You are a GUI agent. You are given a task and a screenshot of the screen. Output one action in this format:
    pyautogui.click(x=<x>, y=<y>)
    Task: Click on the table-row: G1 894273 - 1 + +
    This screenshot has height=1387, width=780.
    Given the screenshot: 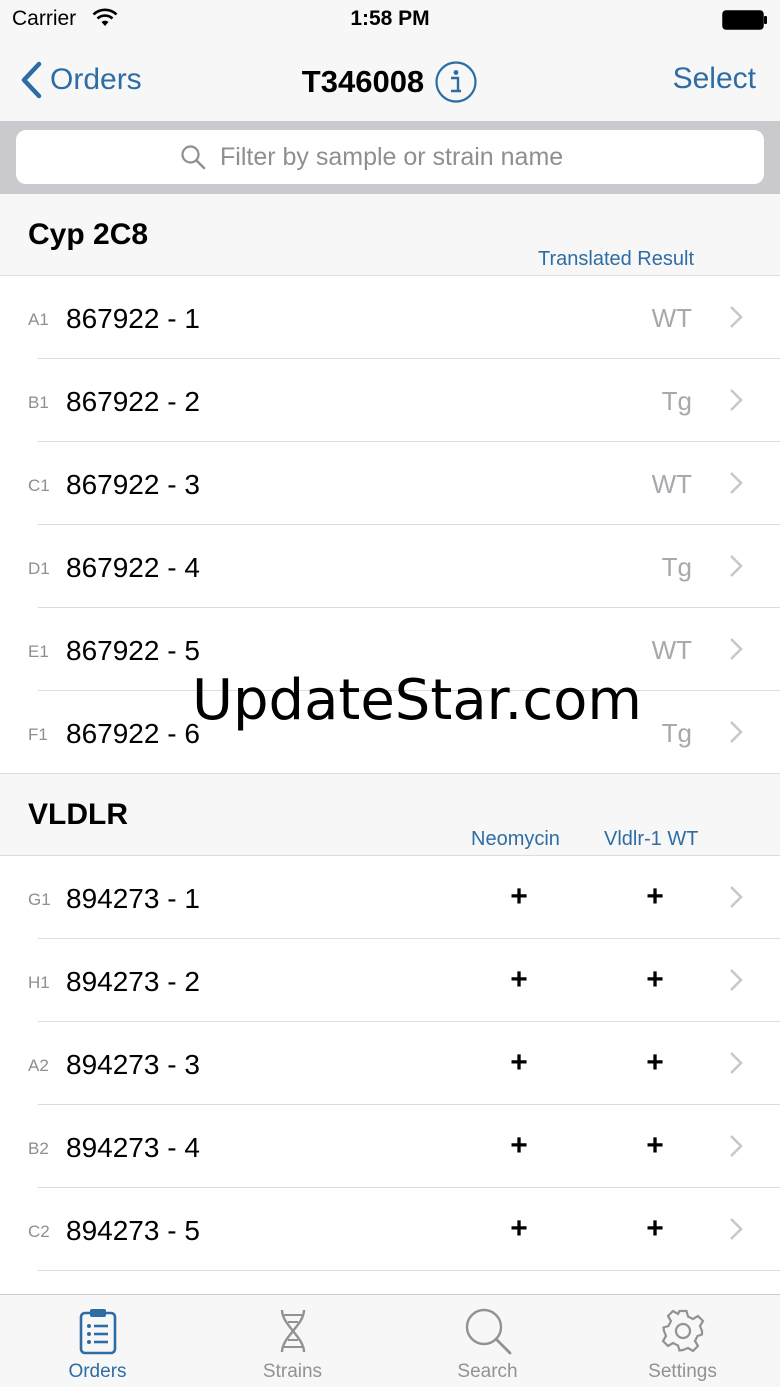 What is the action you would take?
    pyautogui.click(x=390, y=897)
    